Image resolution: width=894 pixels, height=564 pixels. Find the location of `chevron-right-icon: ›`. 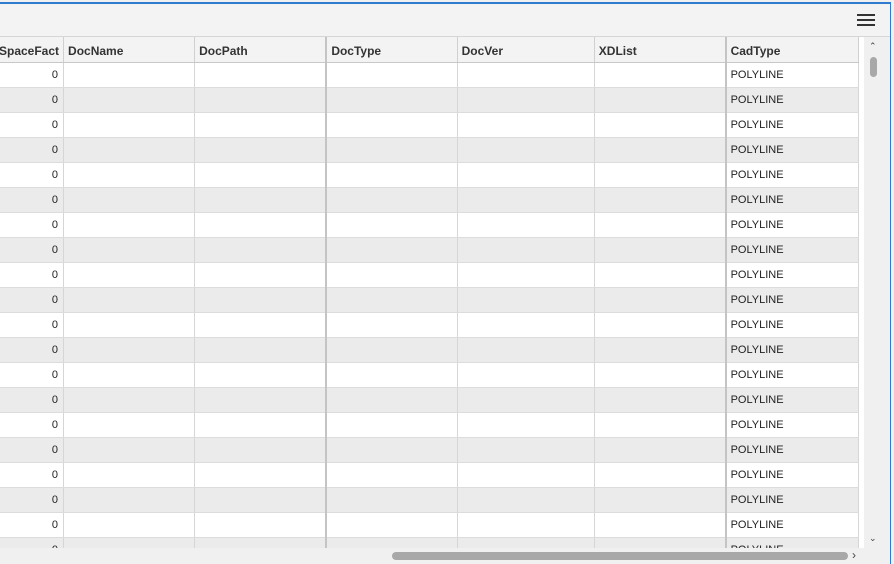

chevron-right-icon: › is located at coordinates (854, 555).